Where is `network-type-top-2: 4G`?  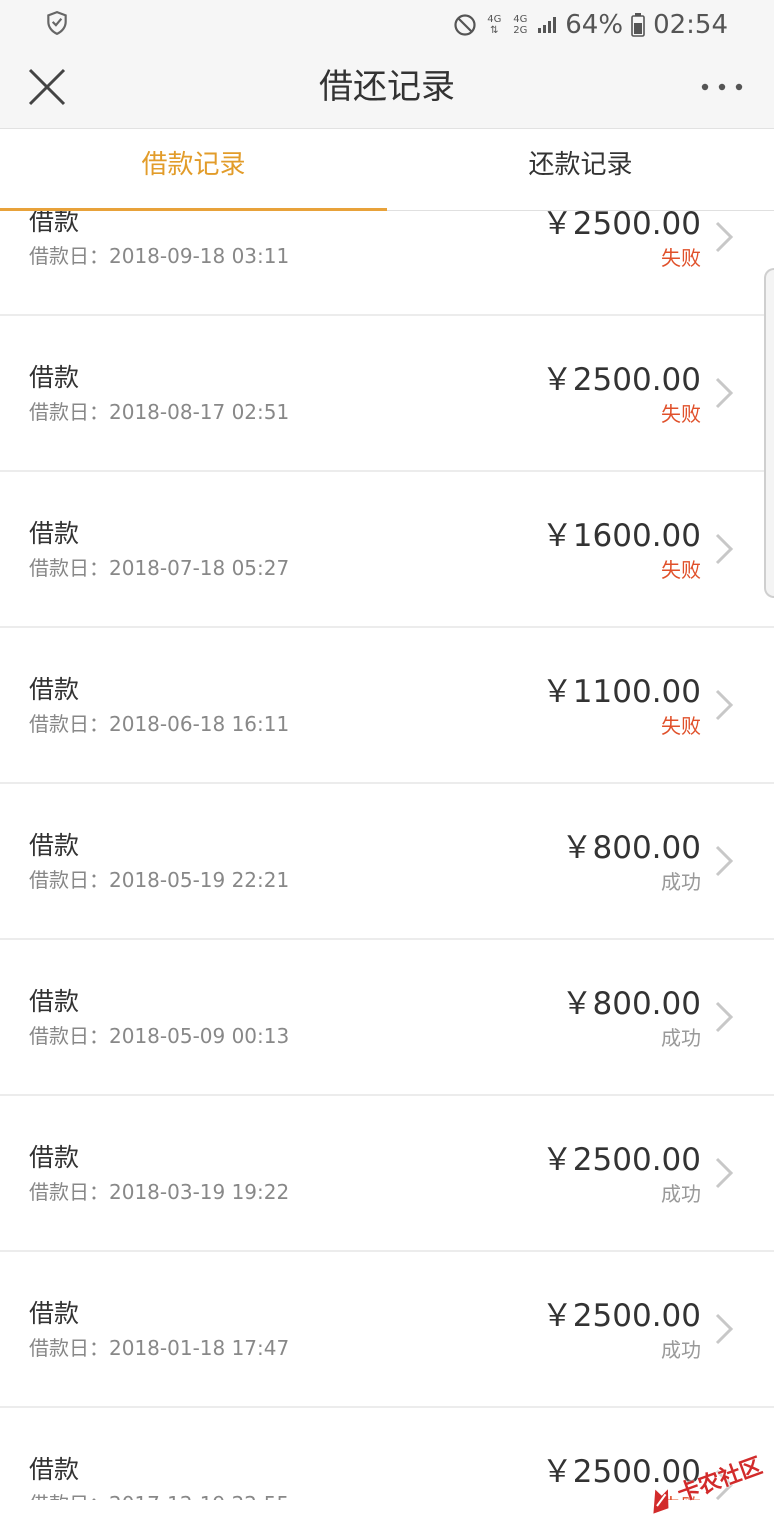 network-type-top-2: 4G is located at coordinates (520, 19).